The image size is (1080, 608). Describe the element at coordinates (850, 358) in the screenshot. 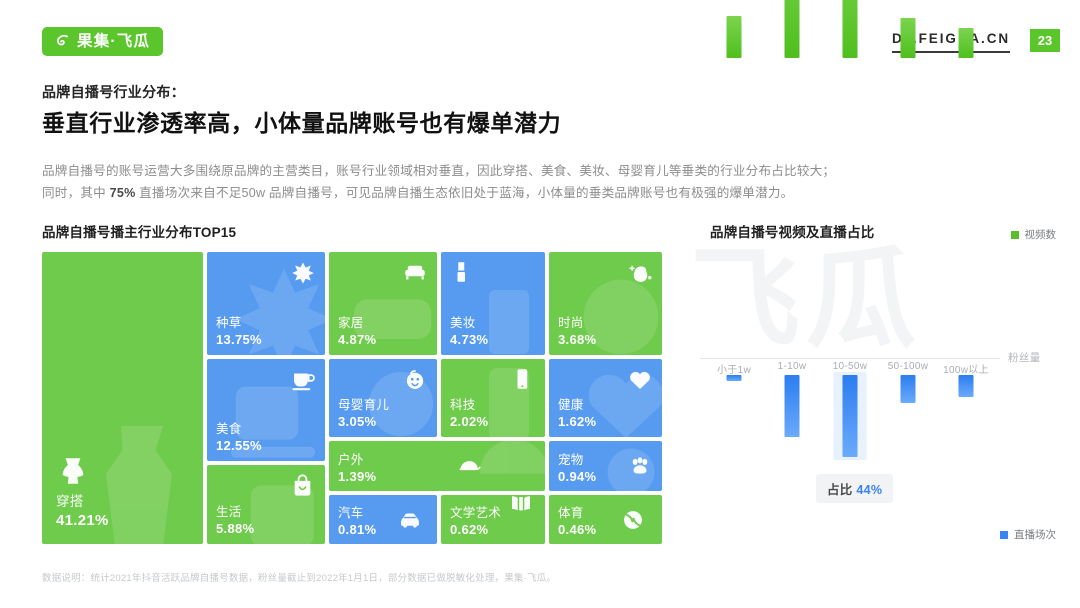

I see `chart-axis-line` at that location.